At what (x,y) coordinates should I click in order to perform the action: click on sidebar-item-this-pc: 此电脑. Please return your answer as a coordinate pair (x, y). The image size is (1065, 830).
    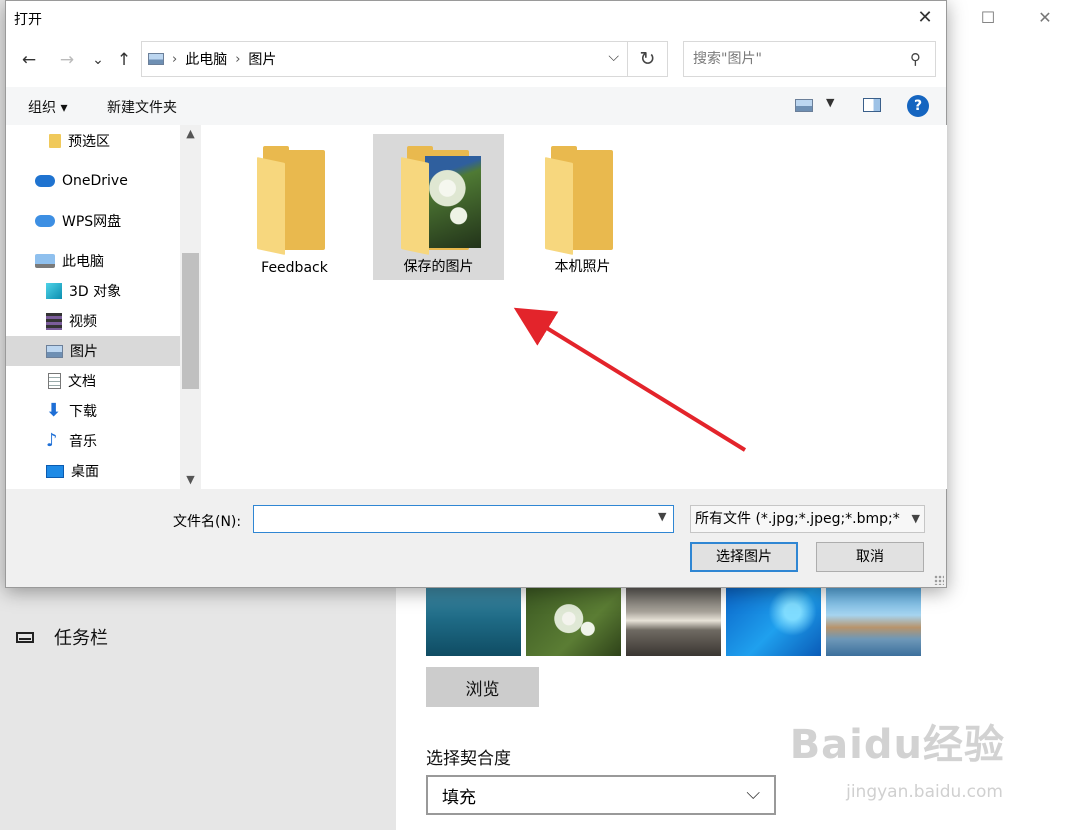
    Looking at the image, I should click on (93, 261).